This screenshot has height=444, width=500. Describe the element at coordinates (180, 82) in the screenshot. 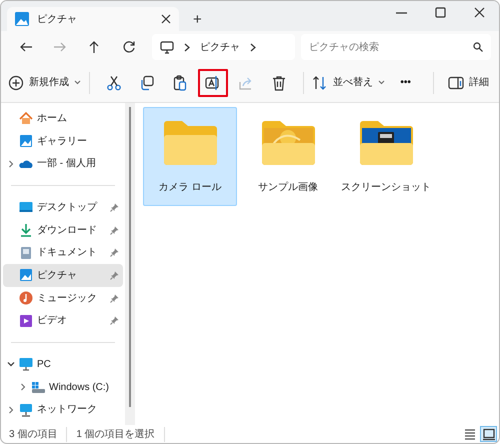

I see `clipboard-icon` at that location.